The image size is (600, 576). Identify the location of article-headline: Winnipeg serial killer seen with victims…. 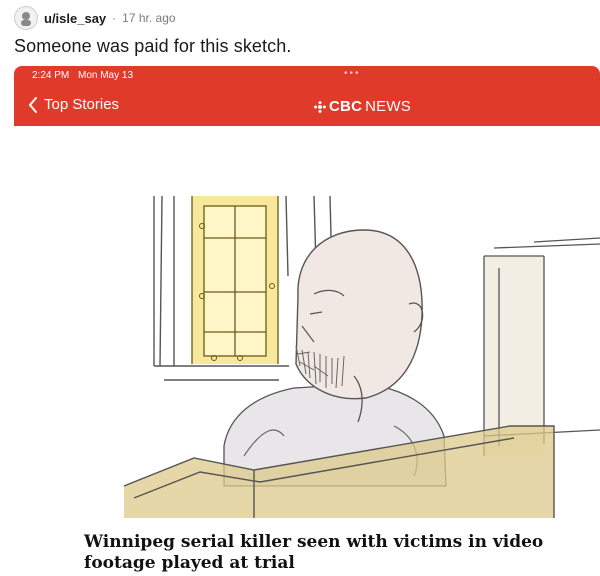
(334, 553).